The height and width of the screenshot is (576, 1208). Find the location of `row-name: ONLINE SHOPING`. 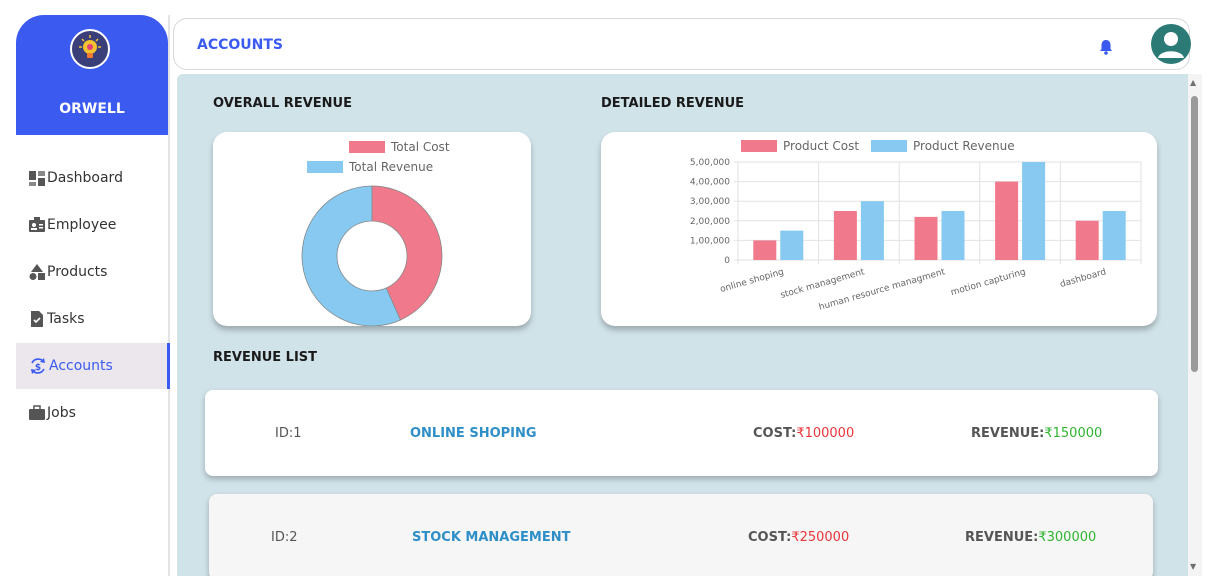

row-name: ONLINE SHOPING is located at coordinates (473, 433).